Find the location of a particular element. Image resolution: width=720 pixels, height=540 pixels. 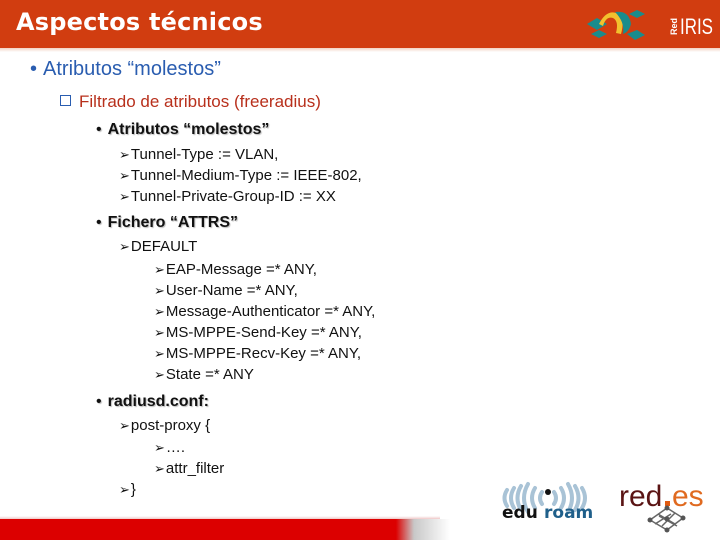

list-subitem: ➢…. is located at coordinates (169, 447).